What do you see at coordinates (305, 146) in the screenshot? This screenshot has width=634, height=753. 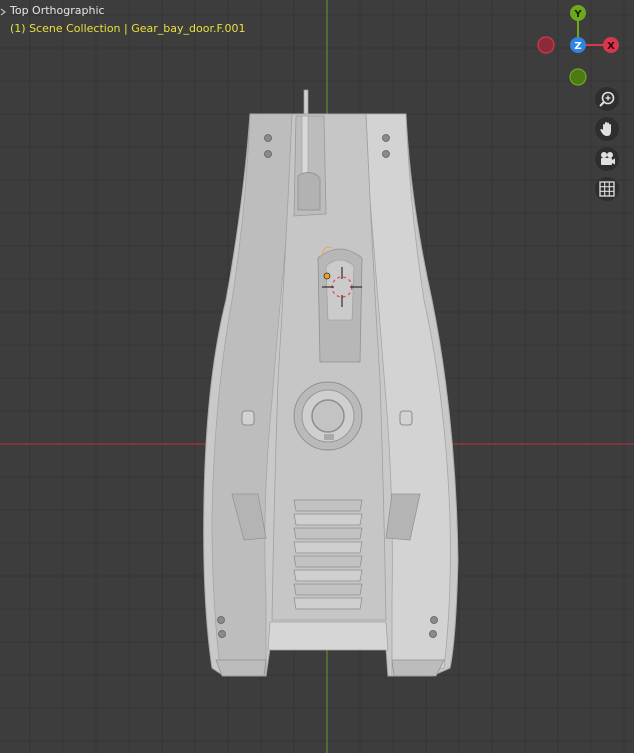 I see `hatch-rail` at bounding box center [305, 146].